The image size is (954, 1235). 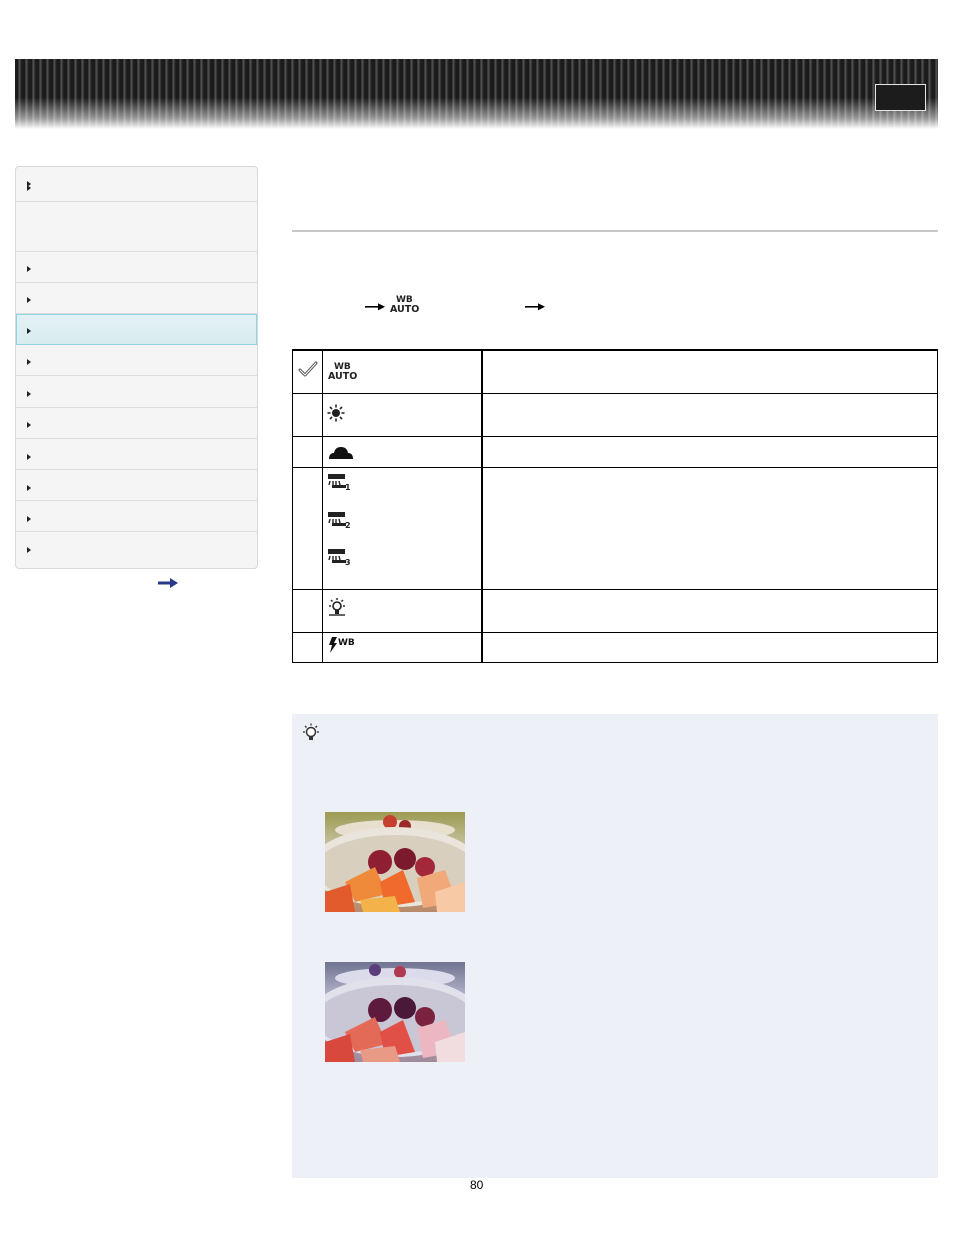 I want to click on title-divider, so click(x=615, y=231).